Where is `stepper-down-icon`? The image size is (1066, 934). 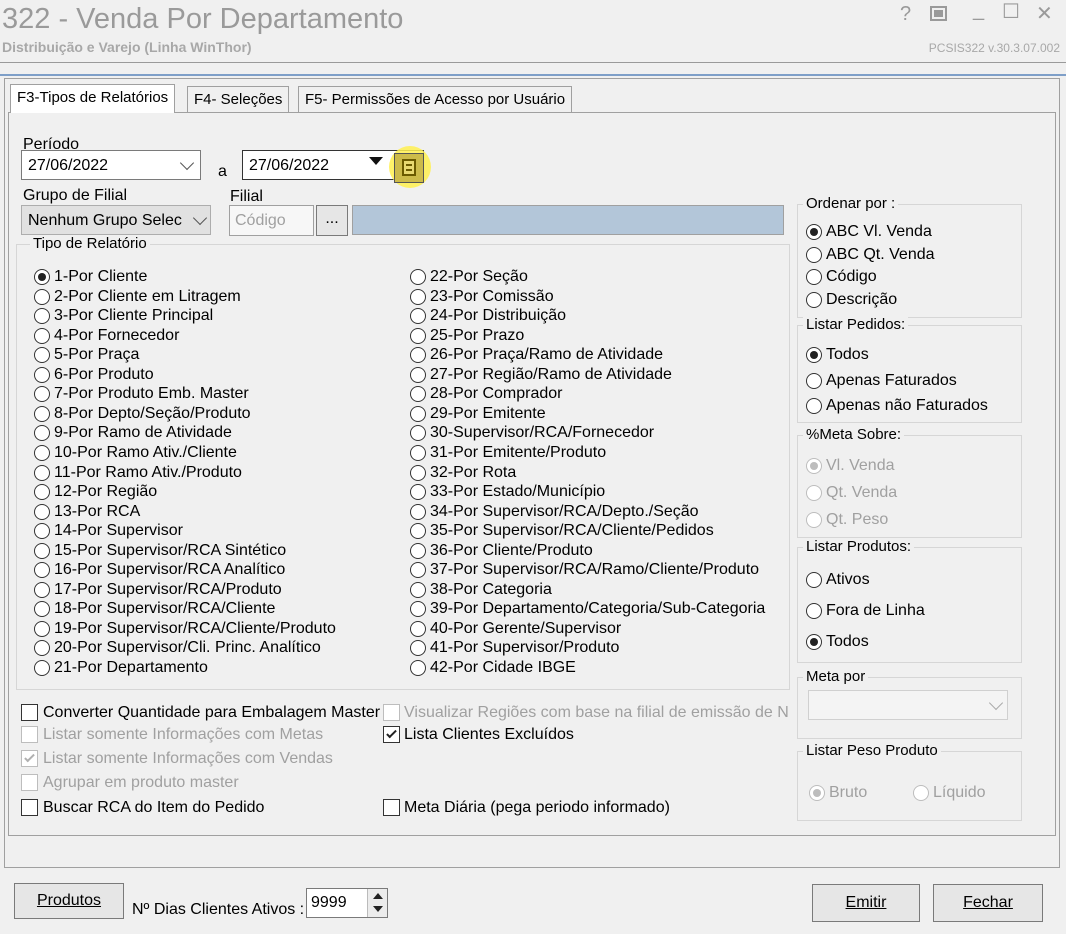
stepper-down-icon is located at coordinates (378, 909).